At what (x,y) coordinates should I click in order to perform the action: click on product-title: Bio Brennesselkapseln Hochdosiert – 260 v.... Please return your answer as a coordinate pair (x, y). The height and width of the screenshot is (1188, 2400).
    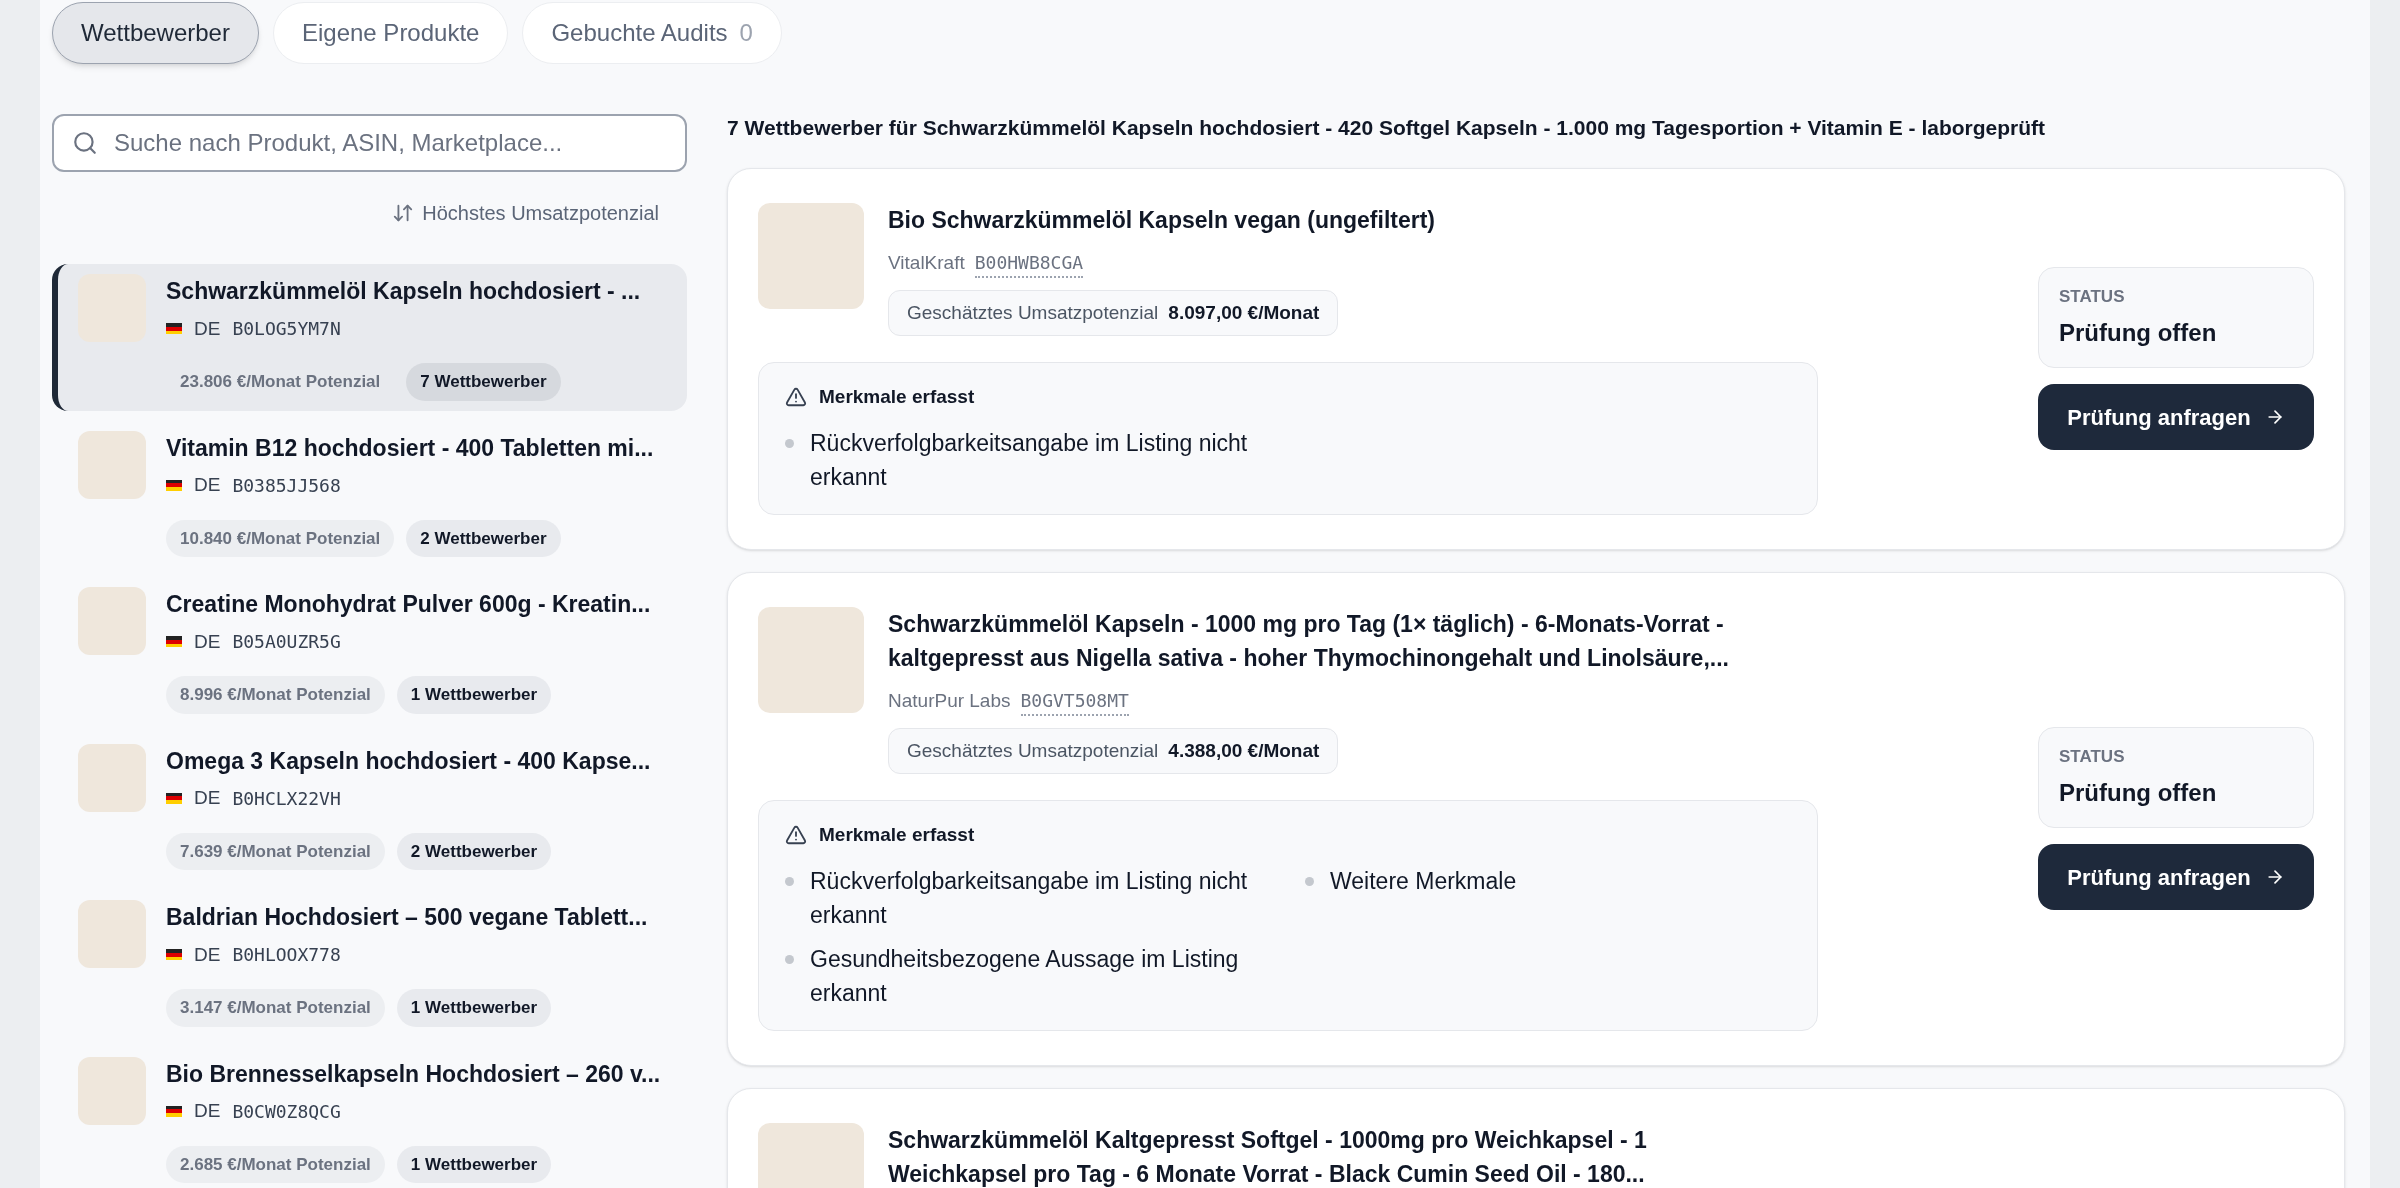
    Looking at the image, I should click on (413, 1074).